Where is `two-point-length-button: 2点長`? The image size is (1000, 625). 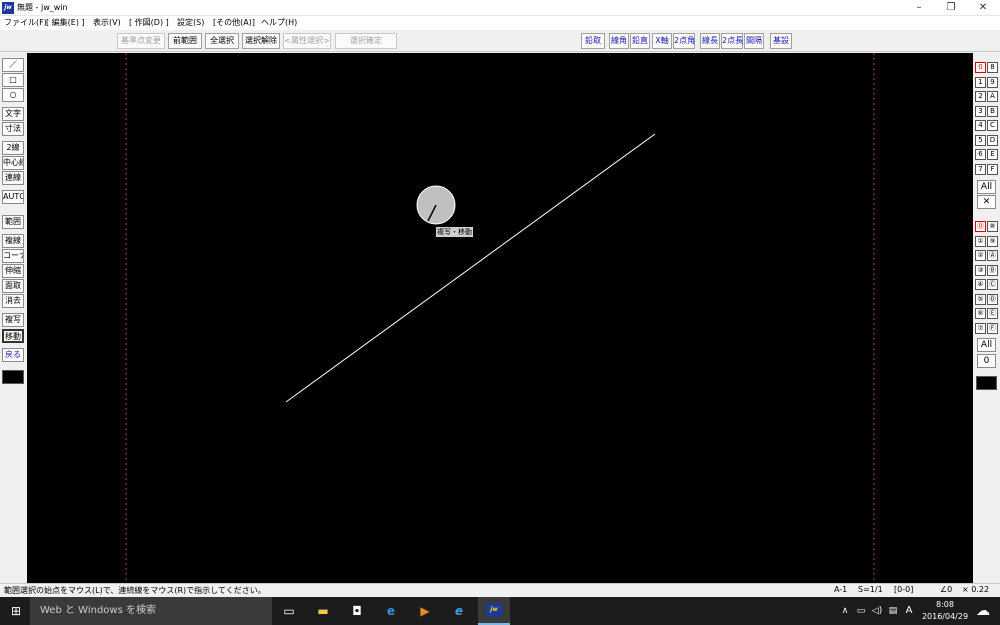 two-point-length-button: 2点長 is located at coordinates (732, 41).